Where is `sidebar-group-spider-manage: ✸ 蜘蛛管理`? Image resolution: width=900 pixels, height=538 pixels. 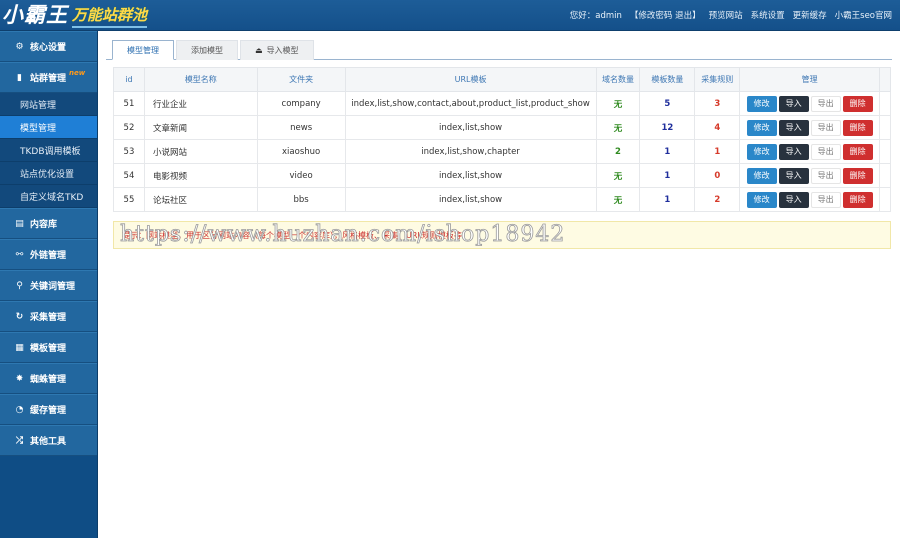 sidebar-group-spider-manage: ✸ 蜘蛛管理 is located at coordinates (48, 378).